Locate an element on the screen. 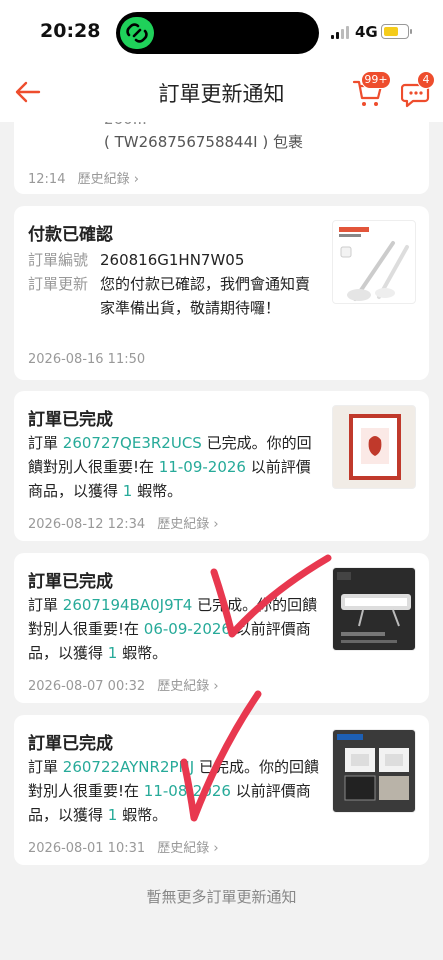 Image resolution: width=443 pixels, height=960 pixels. order-update-label: 訂單更新 is located at coordinates (58, 284).